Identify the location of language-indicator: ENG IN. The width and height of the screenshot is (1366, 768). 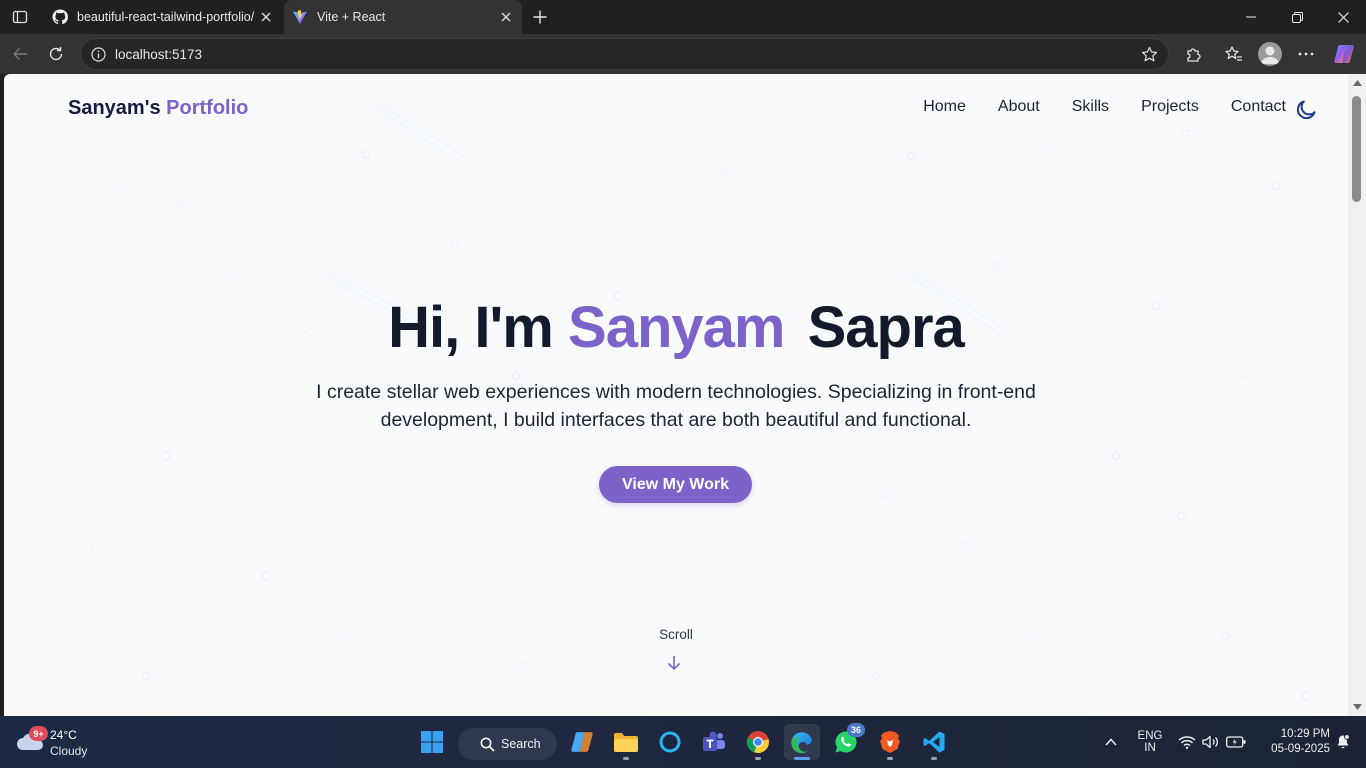
(1150, 742).